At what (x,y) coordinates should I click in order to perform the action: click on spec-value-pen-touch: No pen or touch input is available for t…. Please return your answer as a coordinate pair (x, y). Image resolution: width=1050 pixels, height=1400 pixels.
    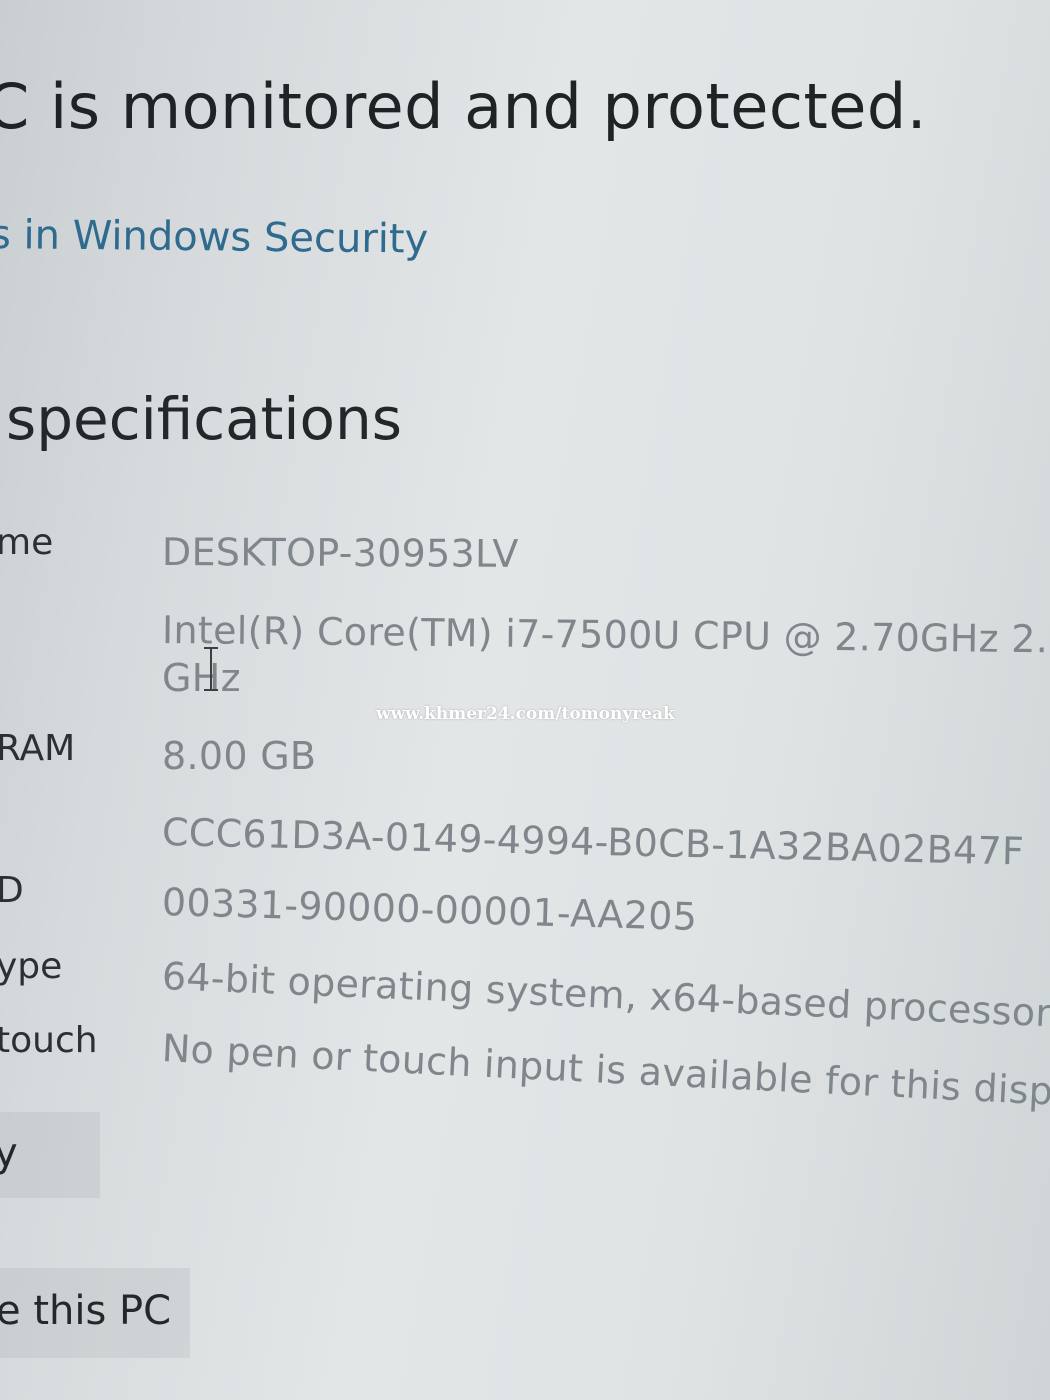
    Looking at the image, I should click on (605, 1070).